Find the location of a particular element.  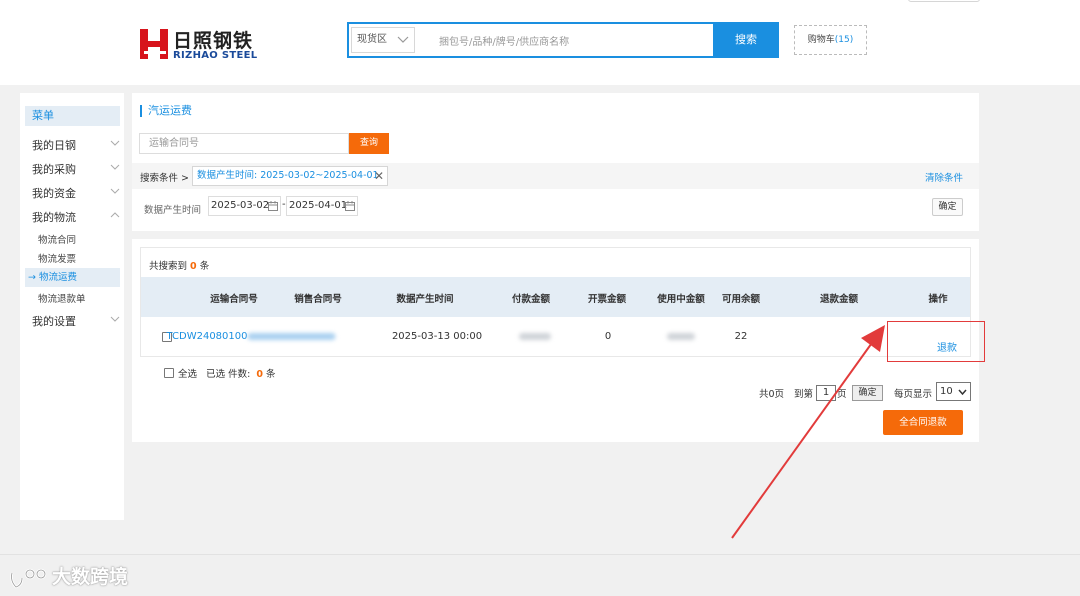

select-all-label: 全选 is located at coordinates (187, 374).